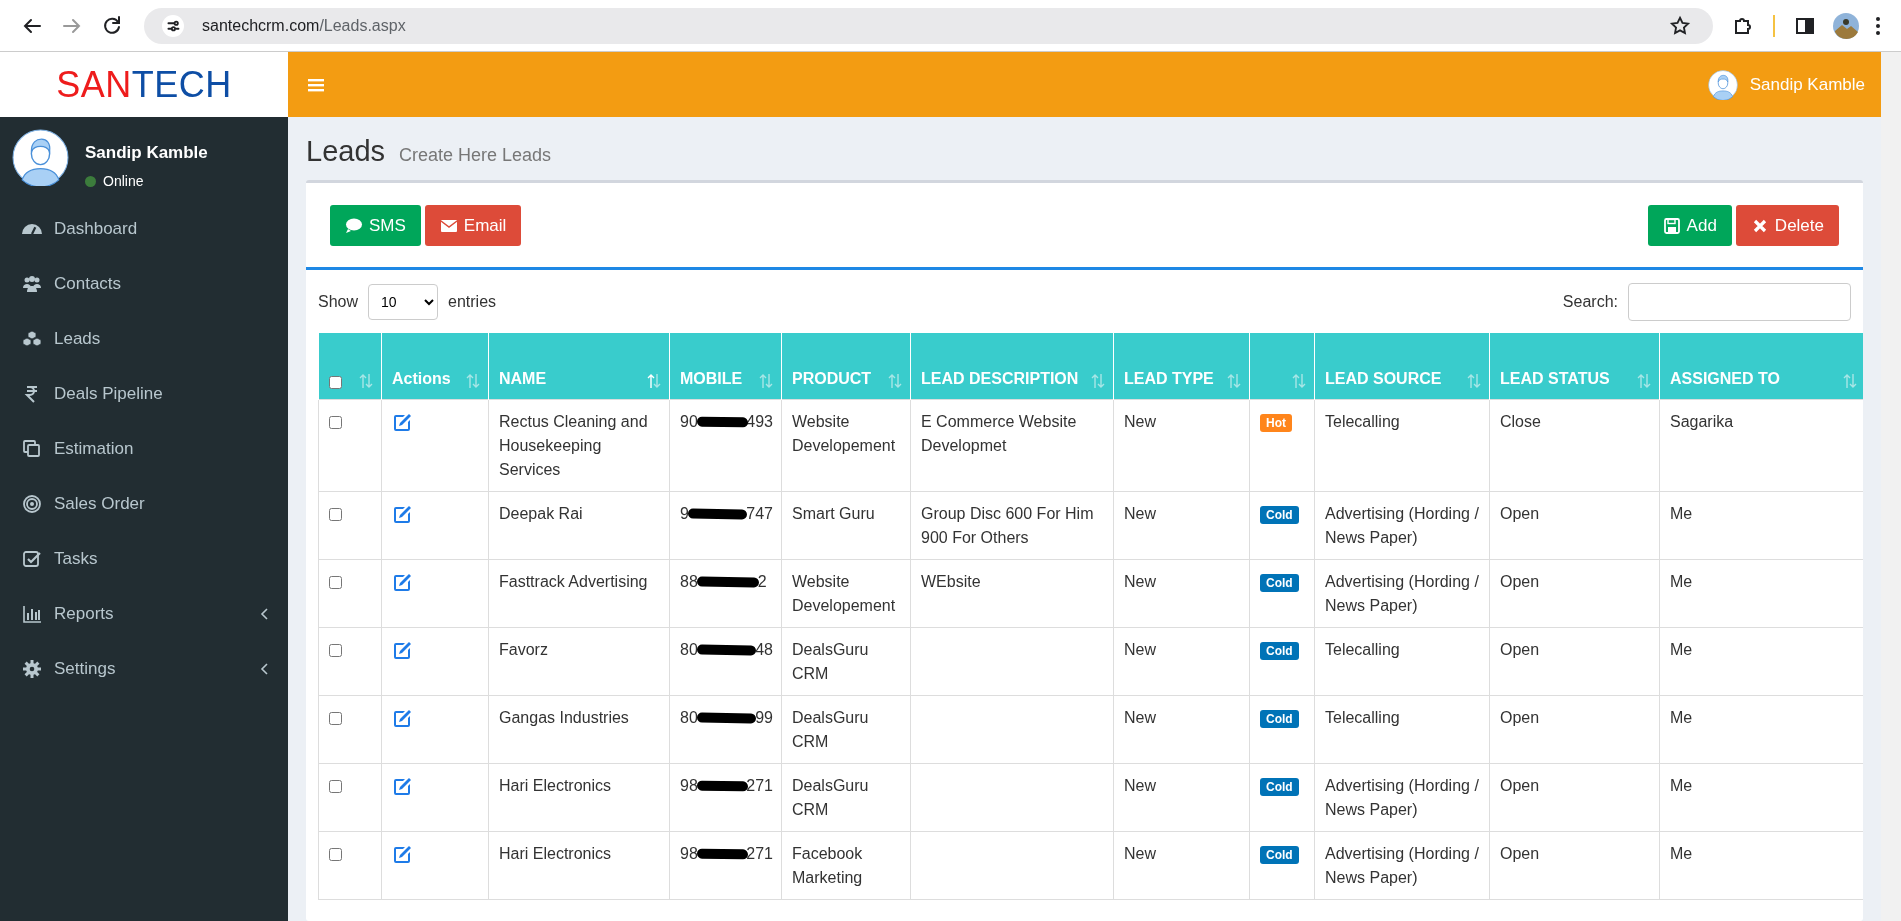 Image resolution: width=1901 pixels, height=921 pixels. I want to click on mobile-number-start: 80, so click(689, 718).